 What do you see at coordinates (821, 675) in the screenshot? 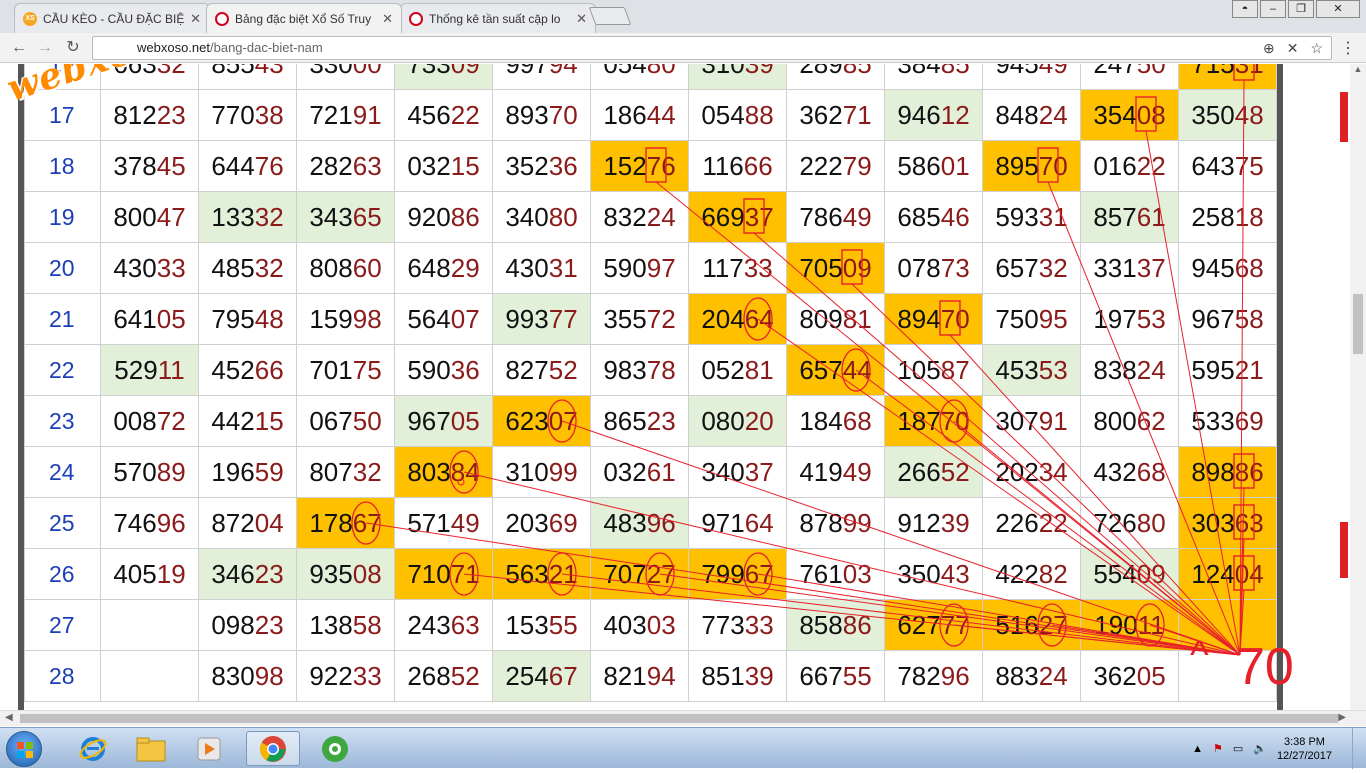
I see `prize-head: 667` at bounding box center [821, 675].